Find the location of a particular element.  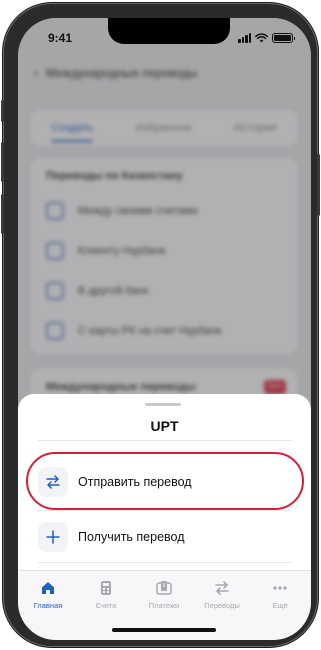

power-button is located at coordinates (318, 185).